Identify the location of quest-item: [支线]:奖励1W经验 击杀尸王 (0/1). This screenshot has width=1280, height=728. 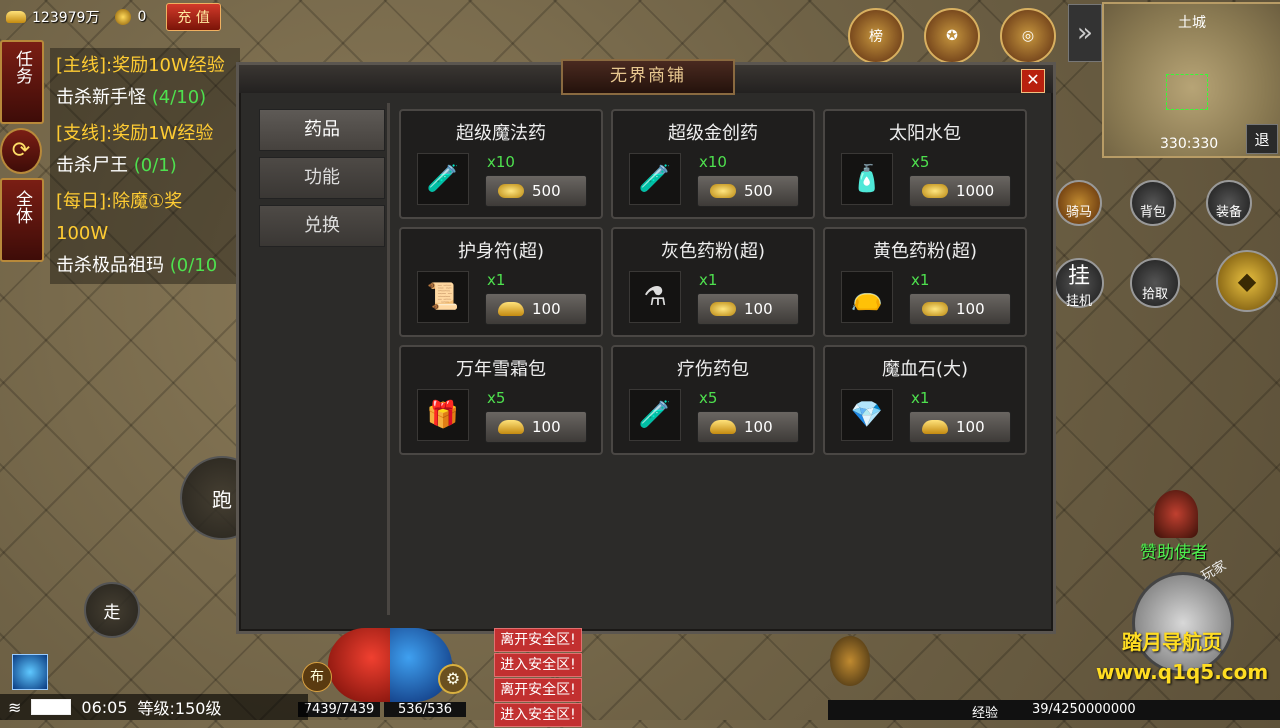
(145, 150).